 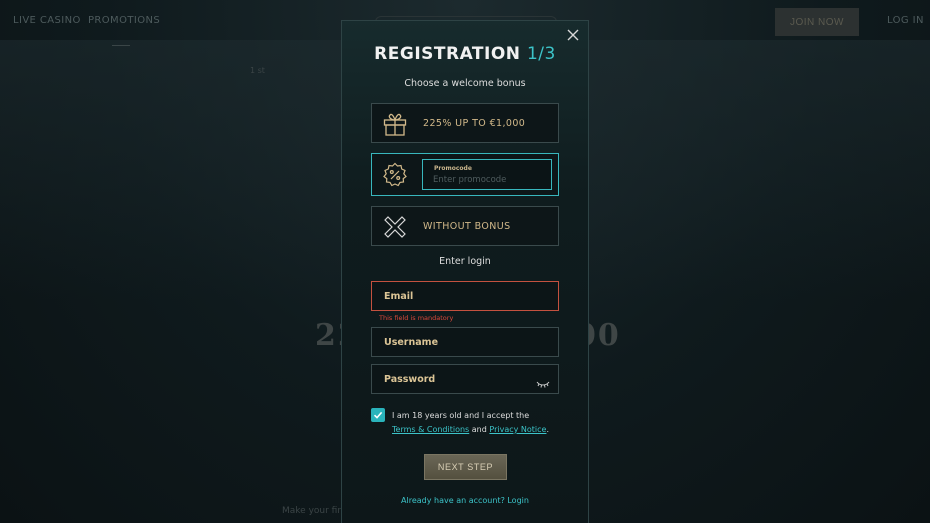 What do you see at coordinates (416, 318) in the screenshot?
I see `email-error-message: This field is mandatory` at bounding box center [416, 318].